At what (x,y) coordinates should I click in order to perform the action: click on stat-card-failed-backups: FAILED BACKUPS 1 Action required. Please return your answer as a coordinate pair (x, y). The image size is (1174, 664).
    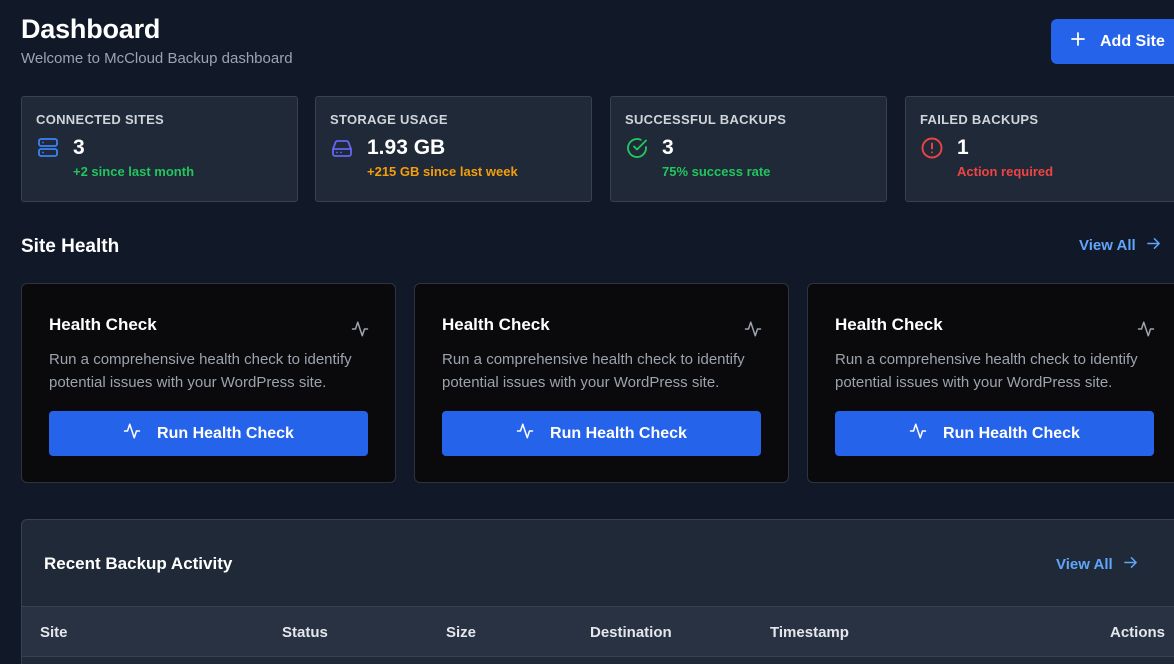
    Looking at the image, I should click on (1039, 149).